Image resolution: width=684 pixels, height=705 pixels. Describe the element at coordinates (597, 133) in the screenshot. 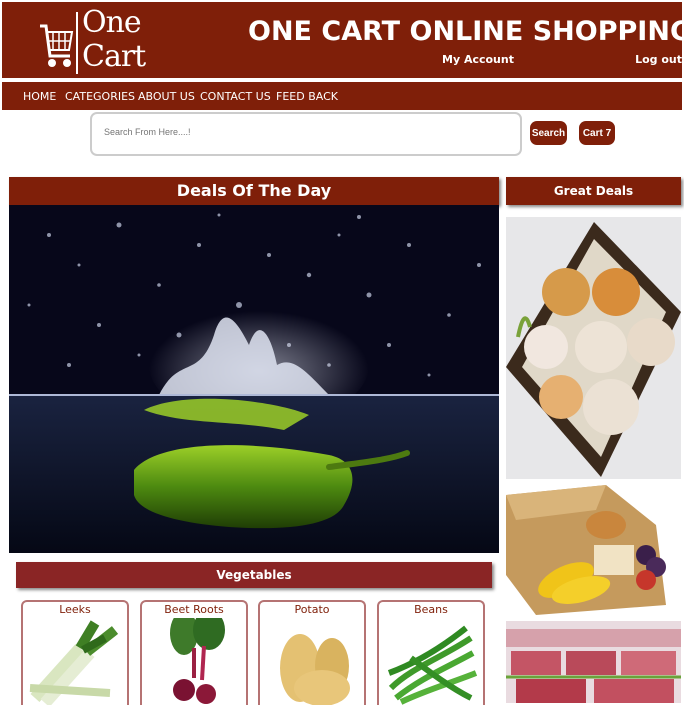

I see `cart-button: Cart 7` at that location.